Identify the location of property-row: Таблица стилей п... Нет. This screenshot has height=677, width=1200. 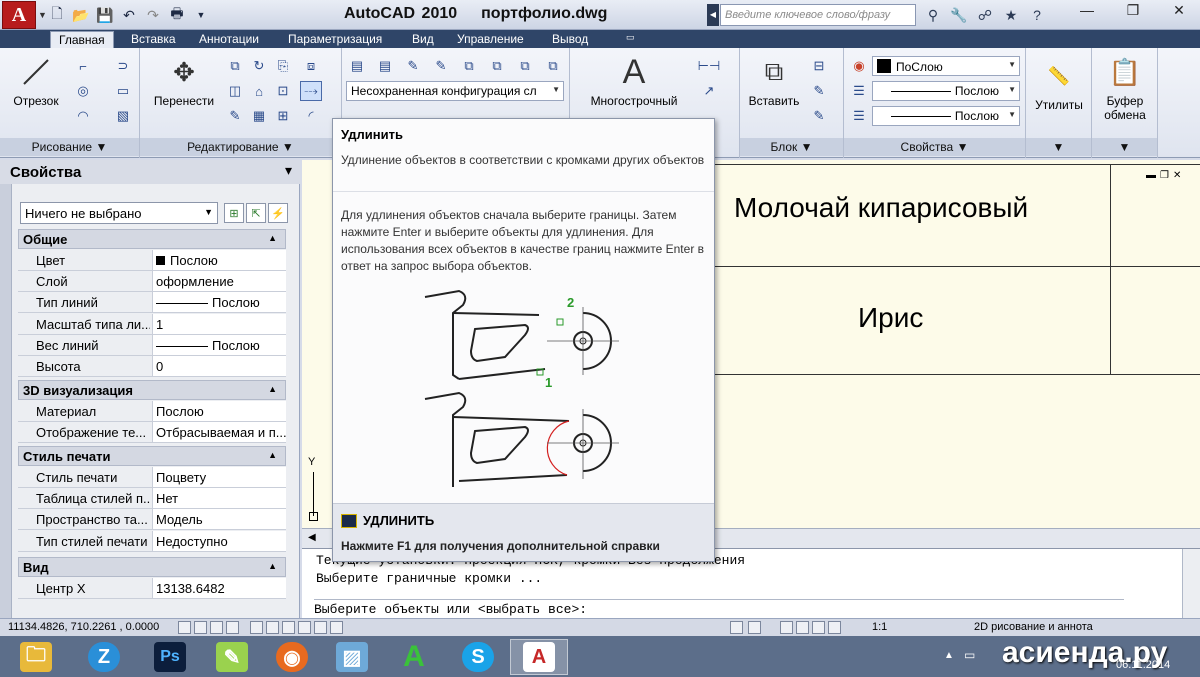
(152, 499).